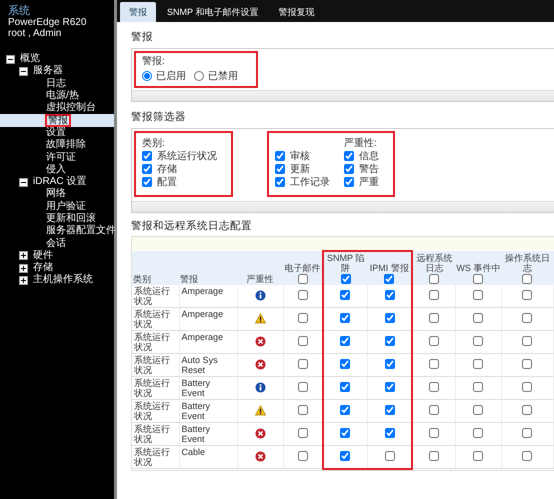 Image resolution: width=554 pixels, height=499 pixels. Describe the element at coordinates (369, 169) in the screenshot. I see `checkbox-label: 警告` at that location.